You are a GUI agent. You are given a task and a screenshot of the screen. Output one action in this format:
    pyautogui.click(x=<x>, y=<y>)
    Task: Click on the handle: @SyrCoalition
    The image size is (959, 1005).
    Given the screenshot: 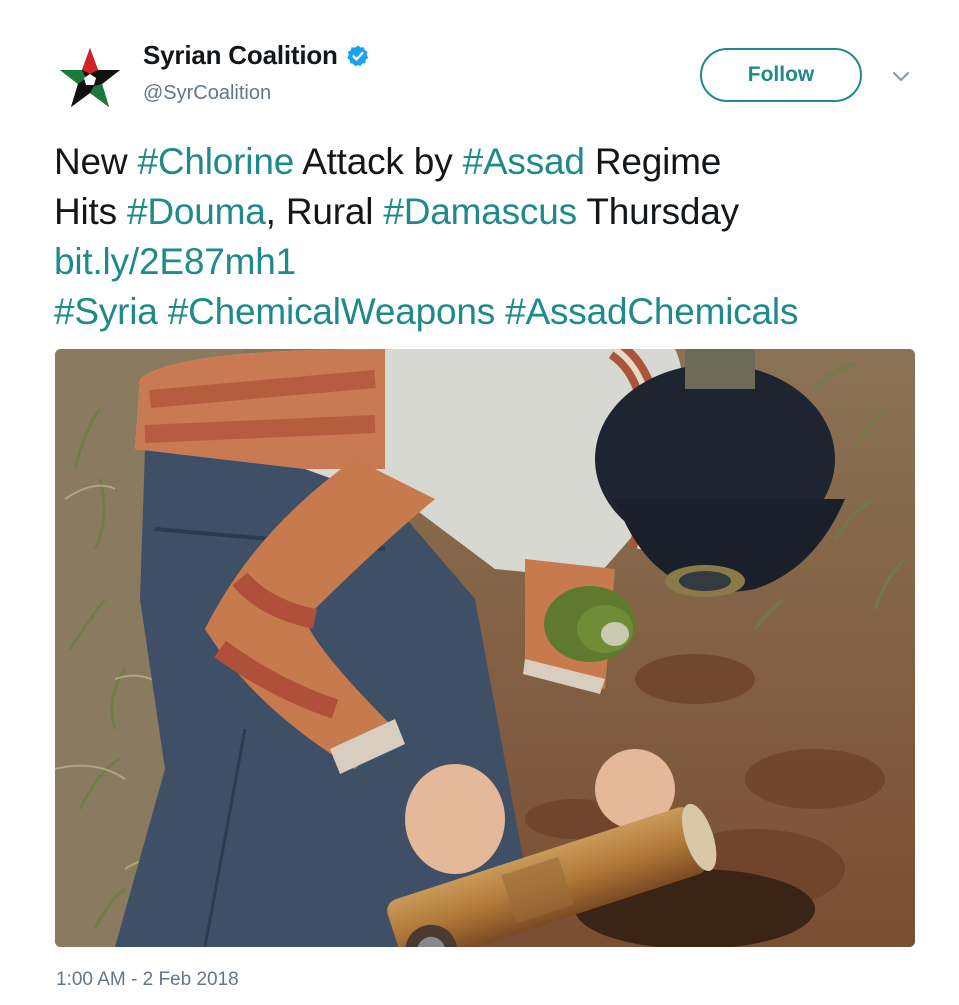 What is the action you would take?
    pyautogui.click(x=207, y=93)
    